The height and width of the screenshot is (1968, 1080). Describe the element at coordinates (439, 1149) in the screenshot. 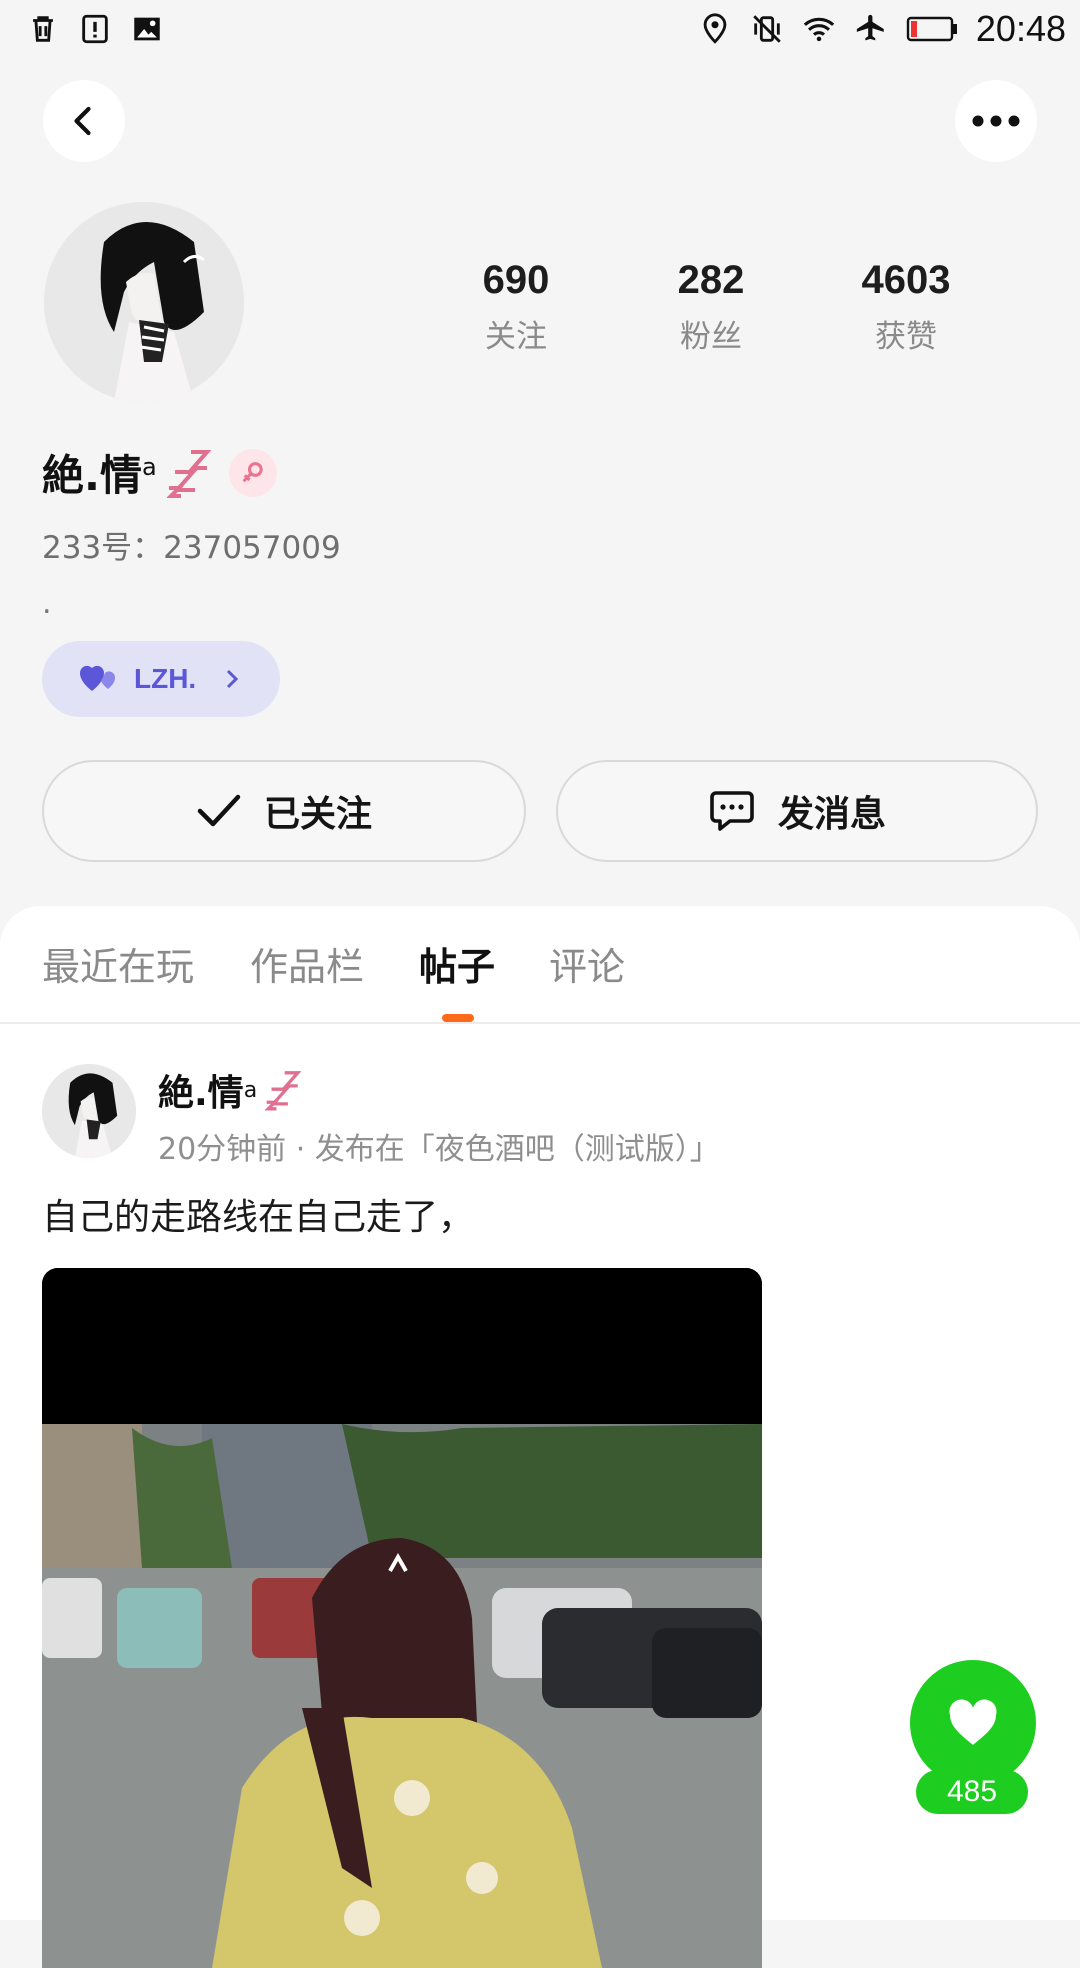

I see `post-meta: 20分钟前 · 发布在「夜色酒吧（测试版）」` at that location.